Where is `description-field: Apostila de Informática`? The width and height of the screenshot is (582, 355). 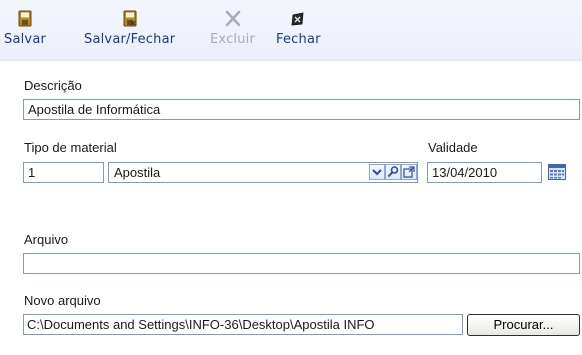 description-field: Apostila de Informática is located at coordinates (301, 109).